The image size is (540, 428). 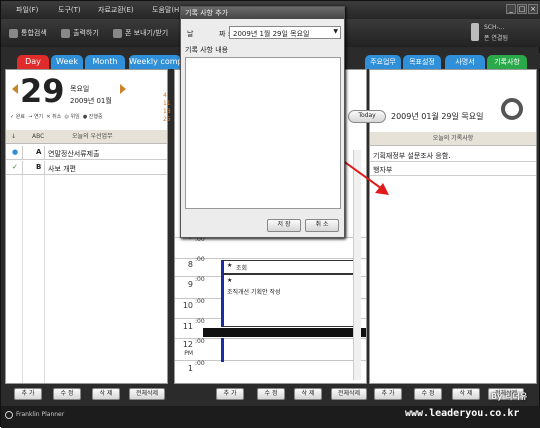 I want to click on close-button: ×, so click(x=533, y=9).